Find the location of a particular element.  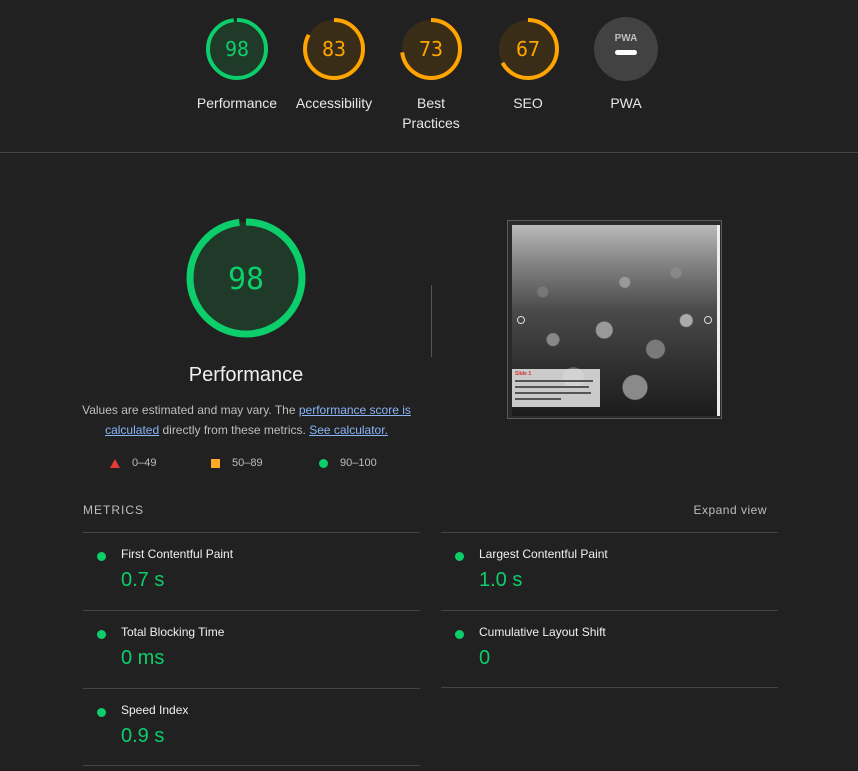

triangle-red-icon is located at coordinates (115, 463).